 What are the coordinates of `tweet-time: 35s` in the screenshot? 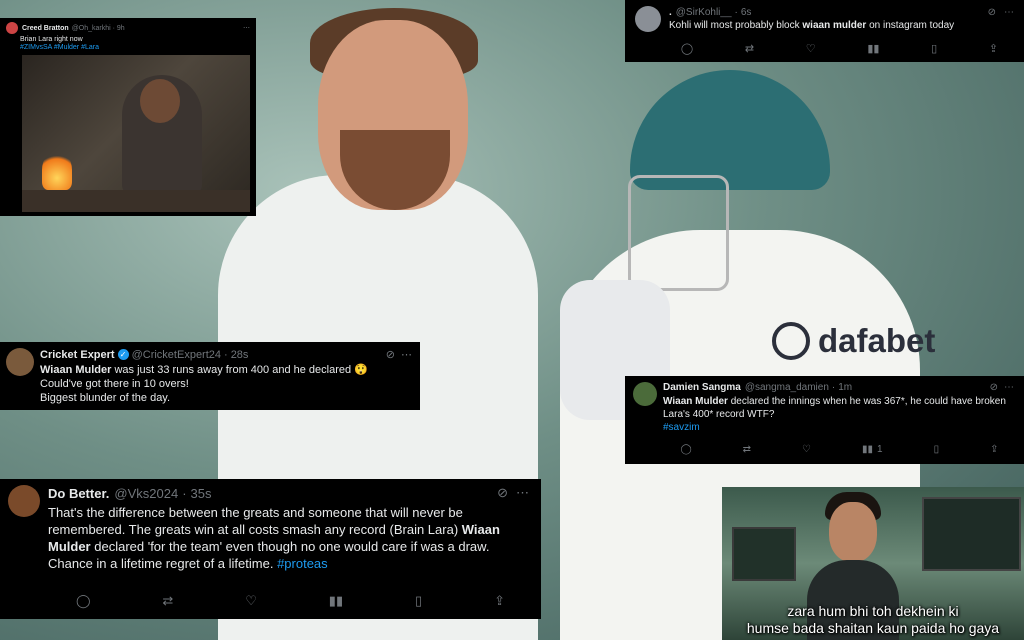 It's located at (201, 493).